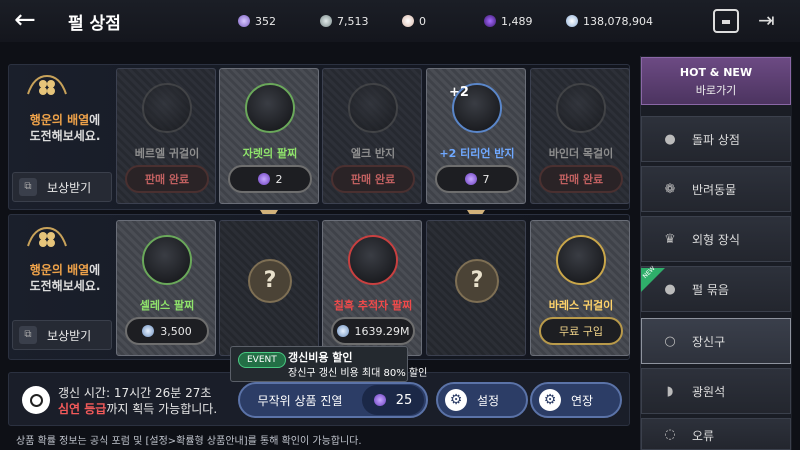 This screenshot has width=800, height=450. I want to click on pearl-icon, so click(408, 21).